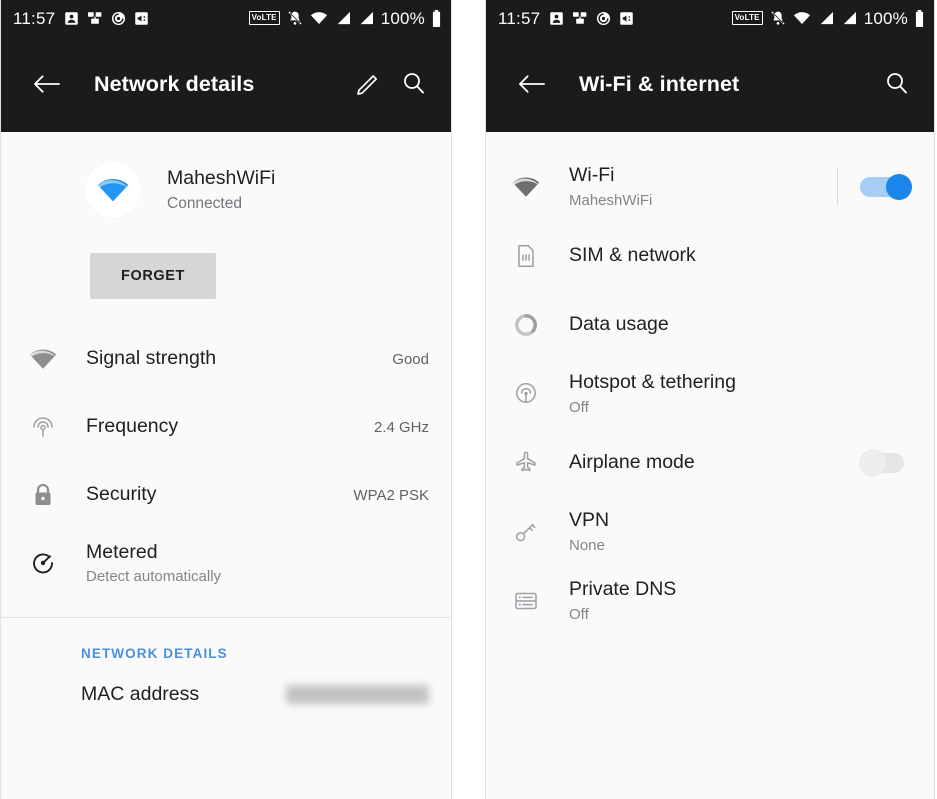 This screenshot has width=937, height=799. I want to click on row-subtitle: None, so click(587, 545).